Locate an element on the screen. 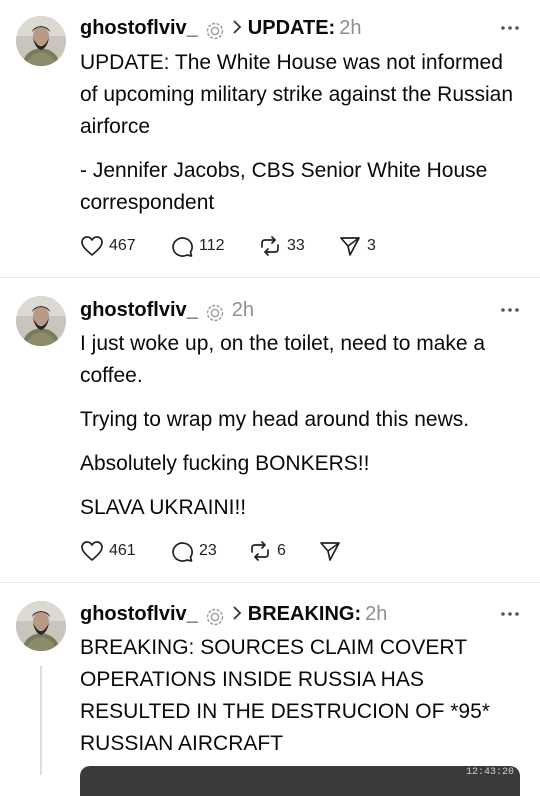 The width and height of the screenshot is (540, 796). share-count: 3 is located at coordinates (371, 245).